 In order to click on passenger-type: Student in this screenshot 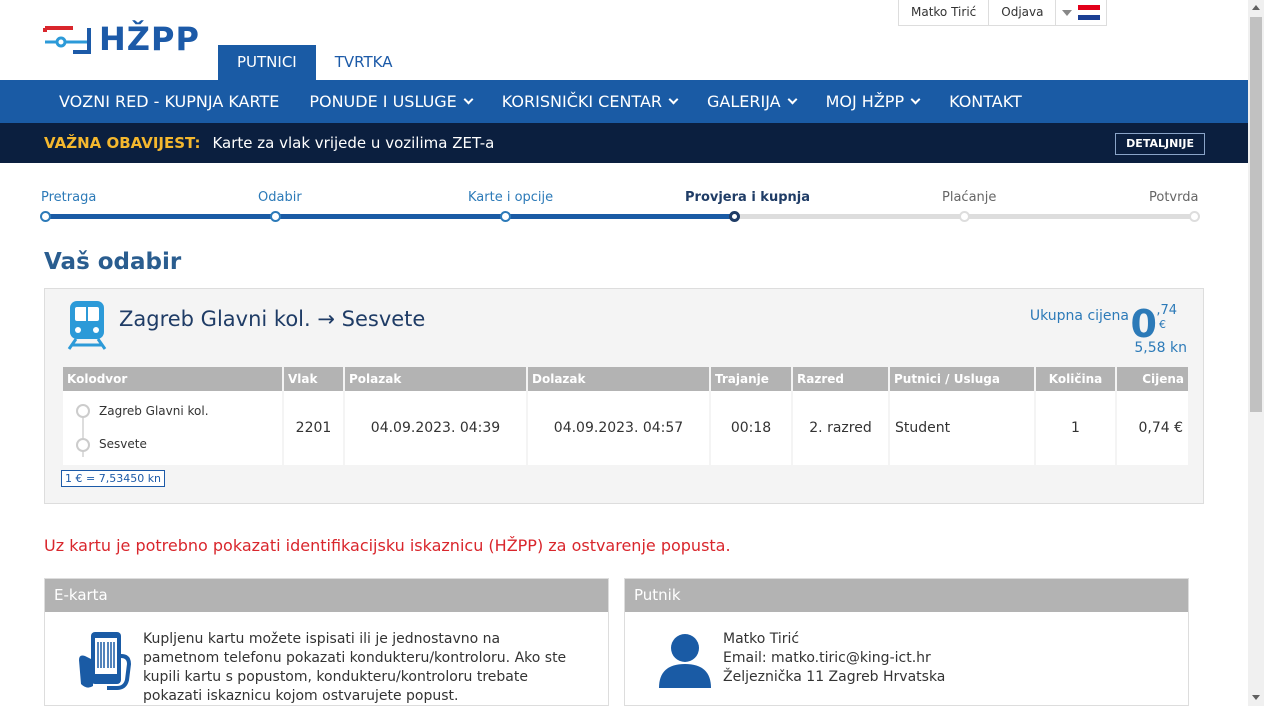, I will do `click(962, 428)`.